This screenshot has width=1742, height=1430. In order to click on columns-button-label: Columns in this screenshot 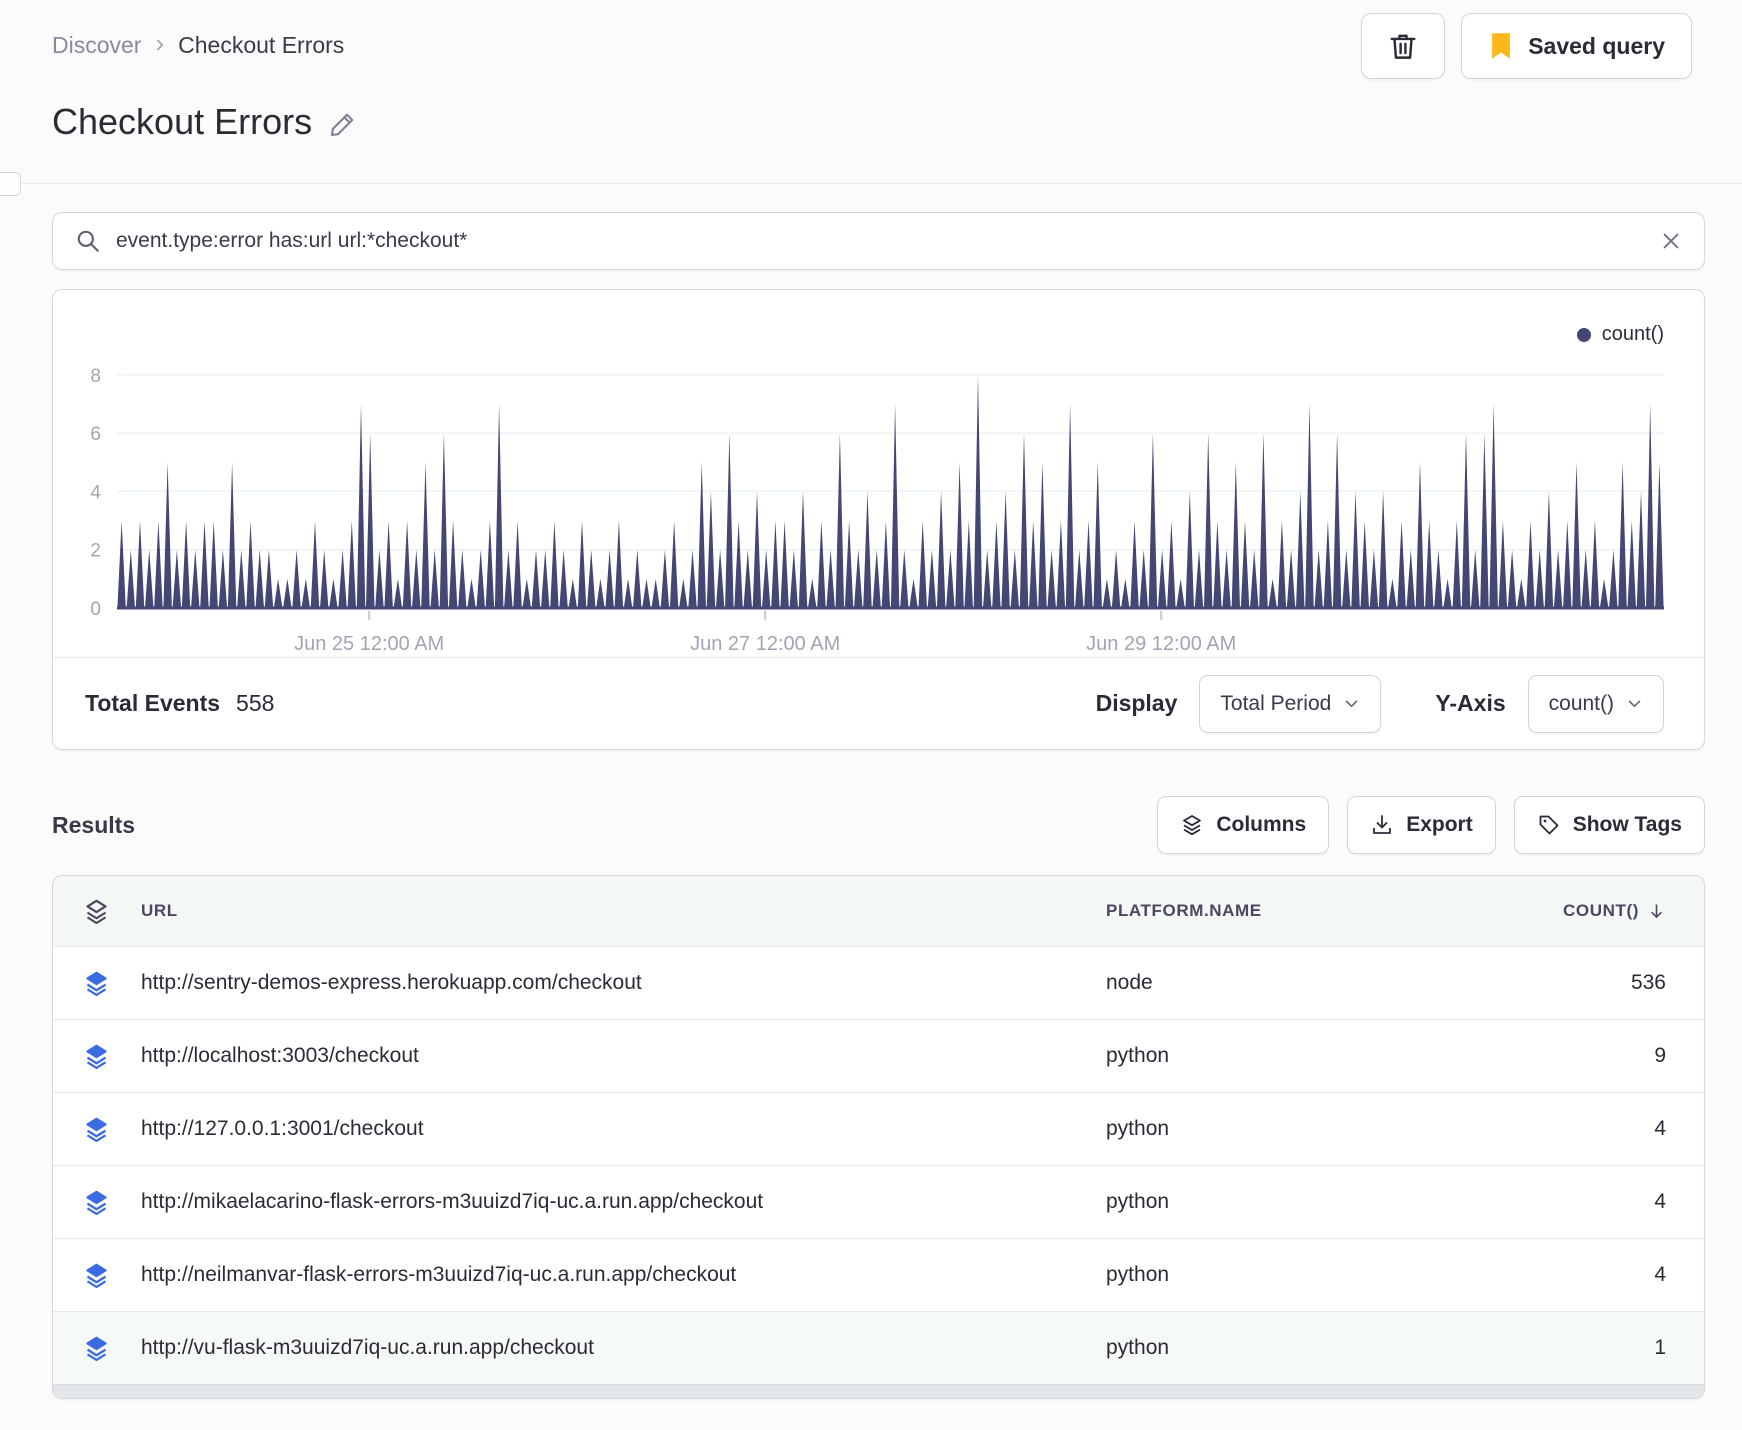, I will do `click(1261, 824)`.